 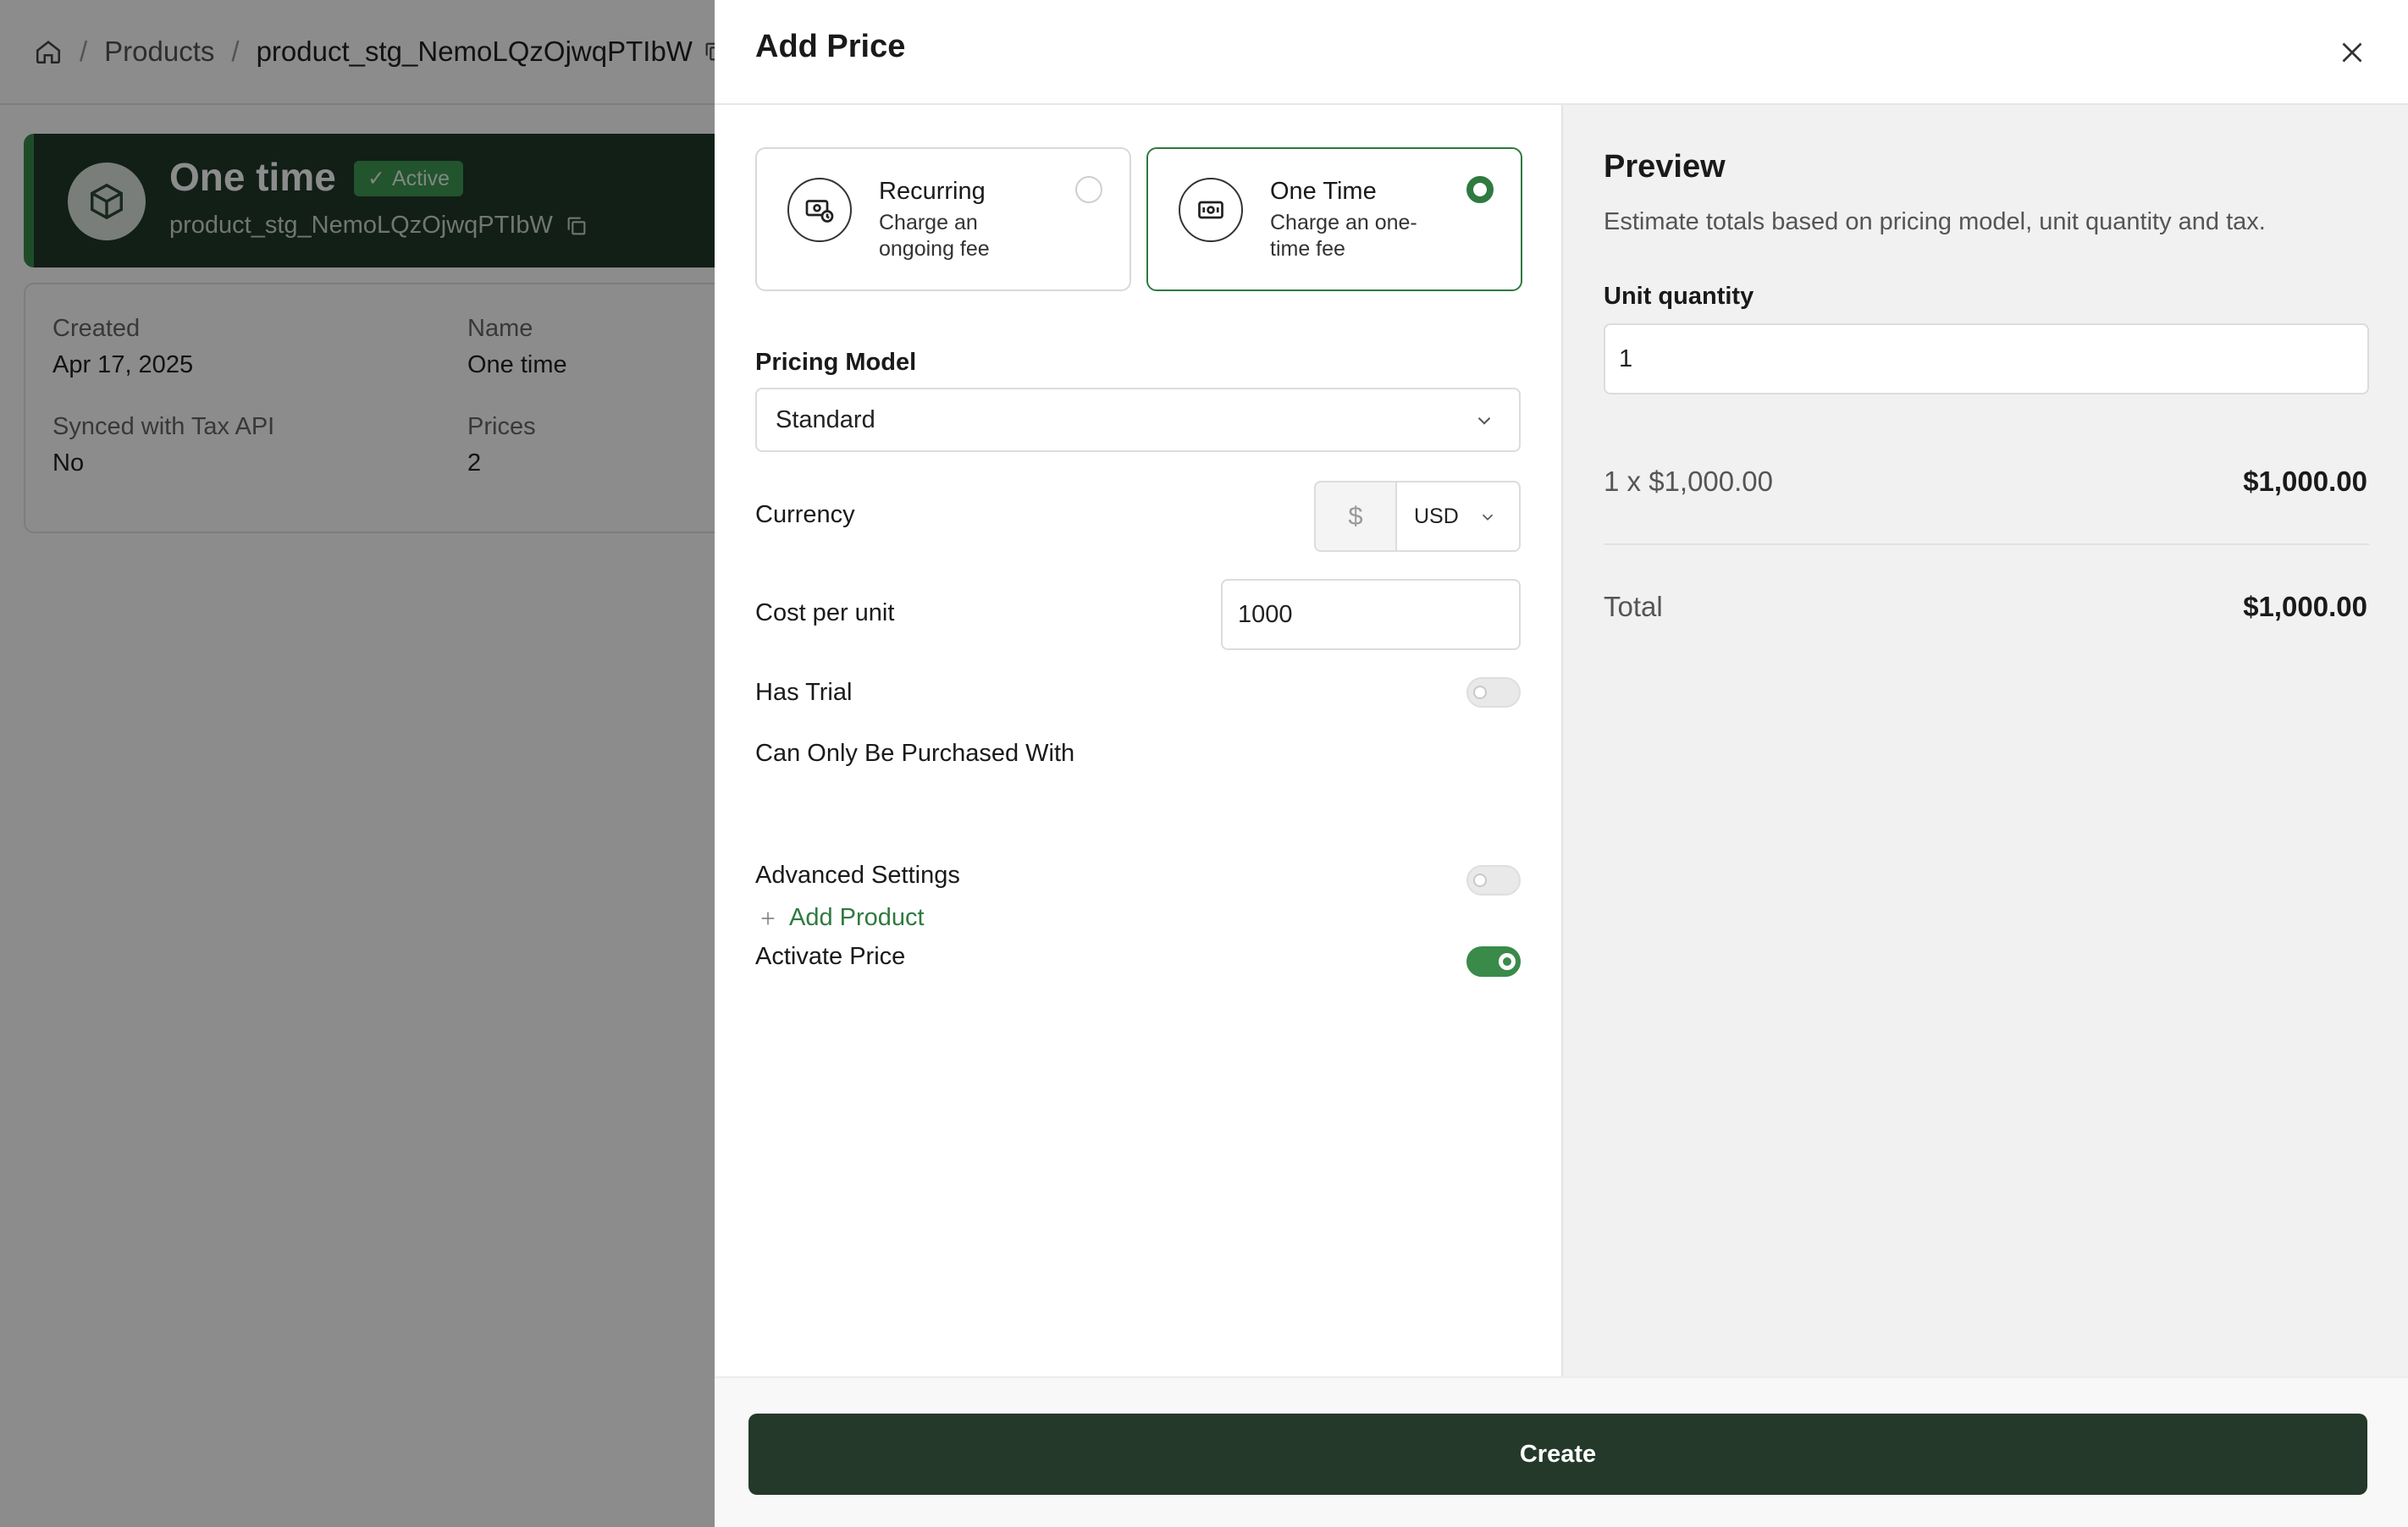 I want to click on price-type-description: Charge an ongoing fee, so click(x=934, y=236).